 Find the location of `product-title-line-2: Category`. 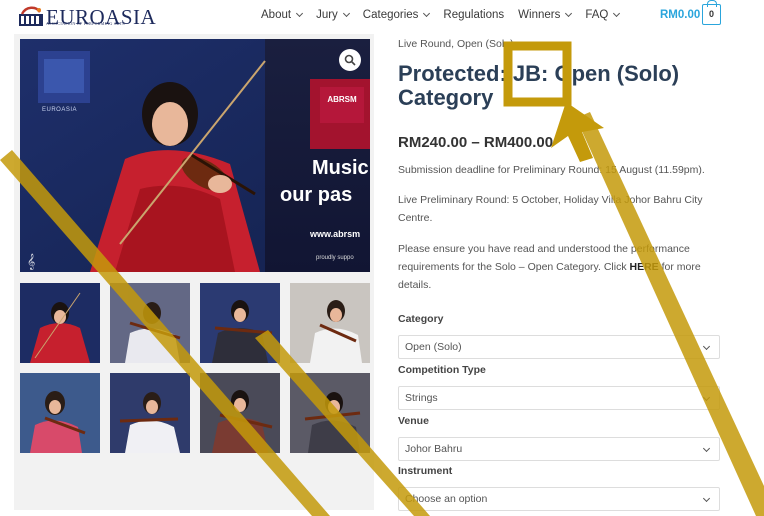

product-title-line-2: Category is located at coordinates (446, 97).